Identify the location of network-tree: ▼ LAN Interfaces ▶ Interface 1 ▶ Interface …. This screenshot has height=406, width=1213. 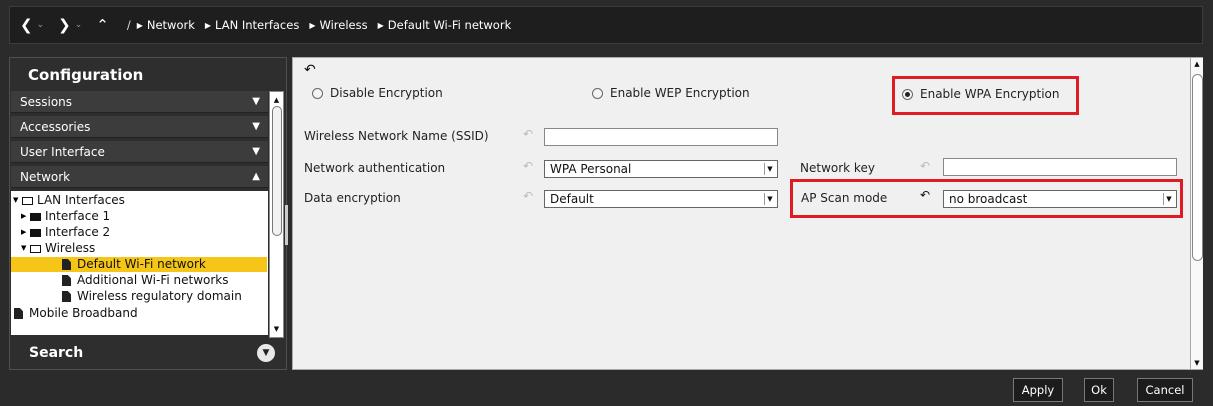
(139, 263).